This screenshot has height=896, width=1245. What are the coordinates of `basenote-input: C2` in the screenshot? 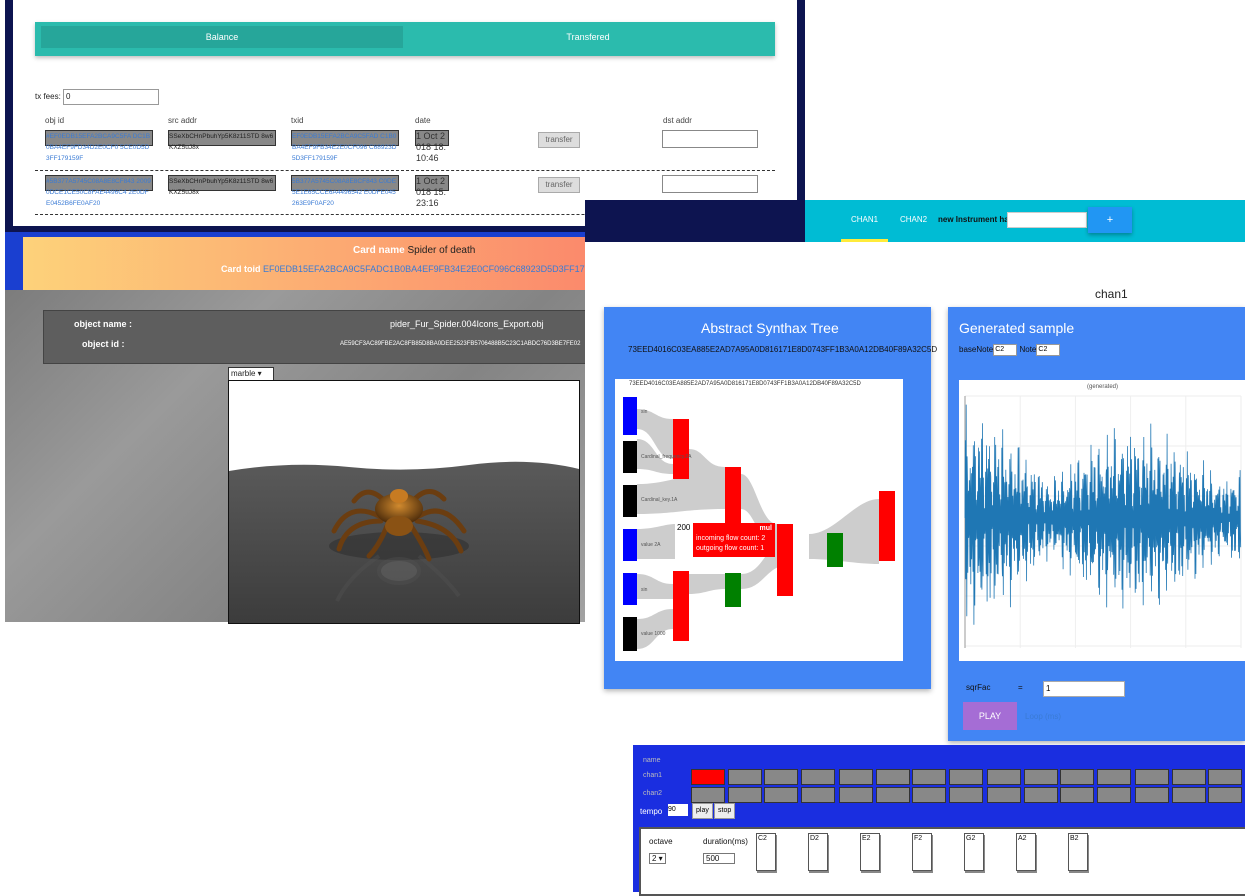 It's located at (1005, 350).